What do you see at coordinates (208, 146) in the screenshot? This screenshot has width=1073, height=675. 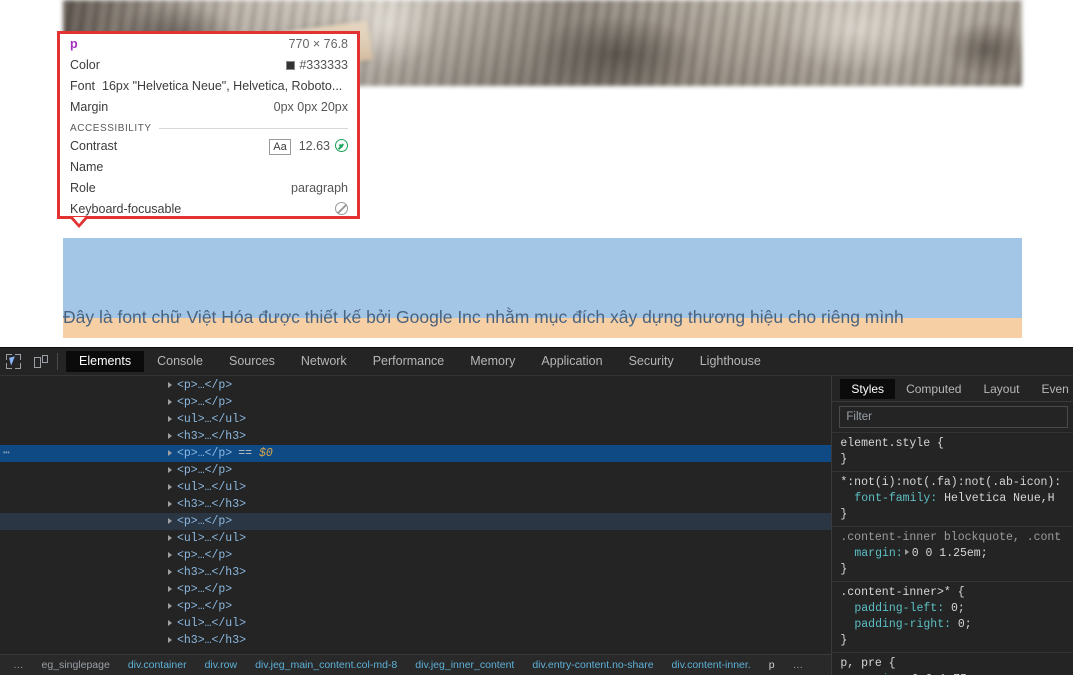 I see `tooltip-contrast-row: Contrast Aa 12.63` at bounding box center [208, 146].